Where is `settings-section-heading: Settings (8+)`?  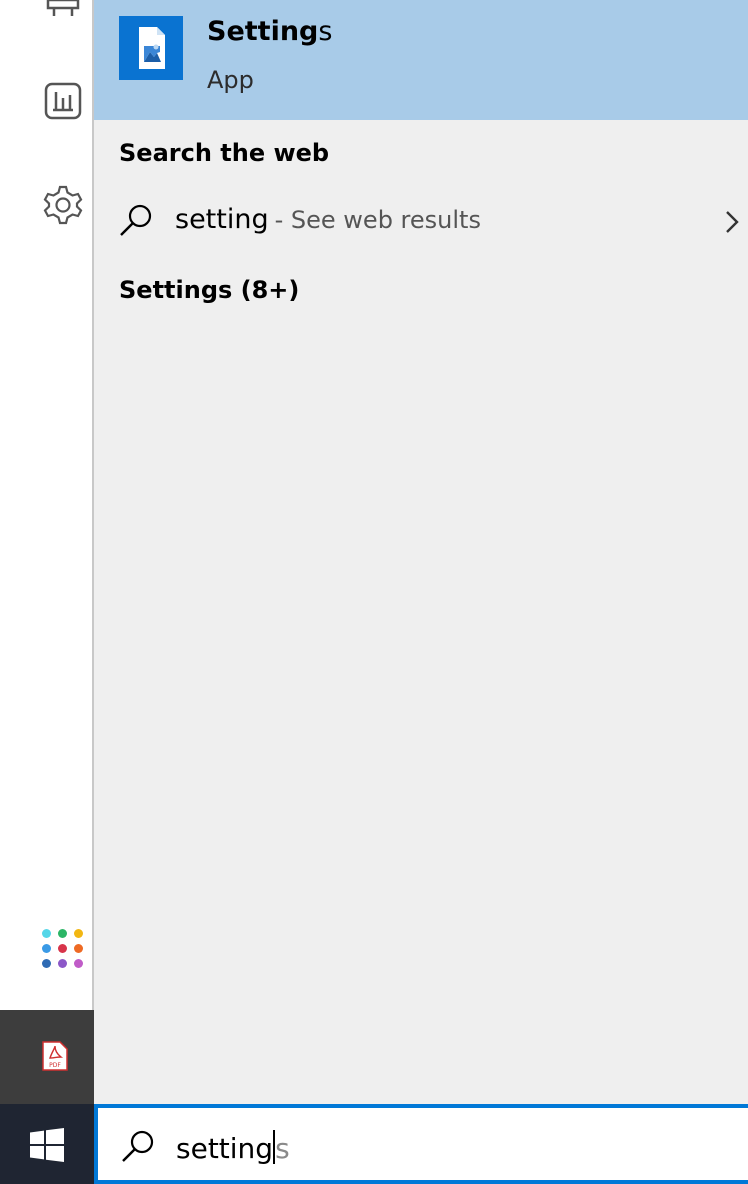
settings-section-heading: Settings (8+) is located at coordinates (209, 290).